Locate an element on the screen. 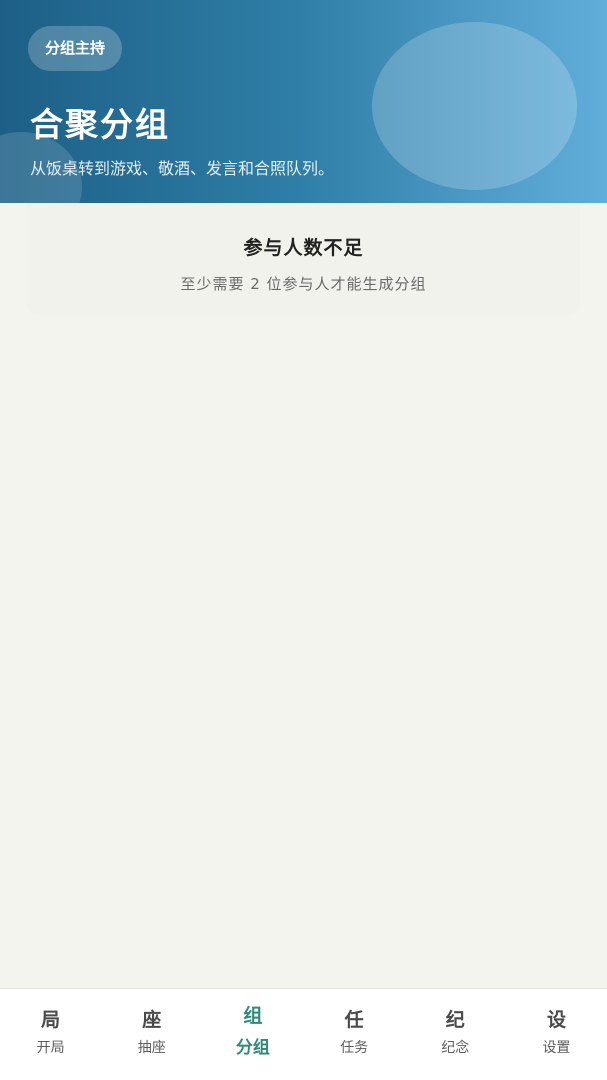 This screenshot has height=1080, width=607. bottom-tab-bar: 局 开局 座 抽座 组 分组 任 任务 纪 纪念 设 设置 is located at coordinates (303, 1034).